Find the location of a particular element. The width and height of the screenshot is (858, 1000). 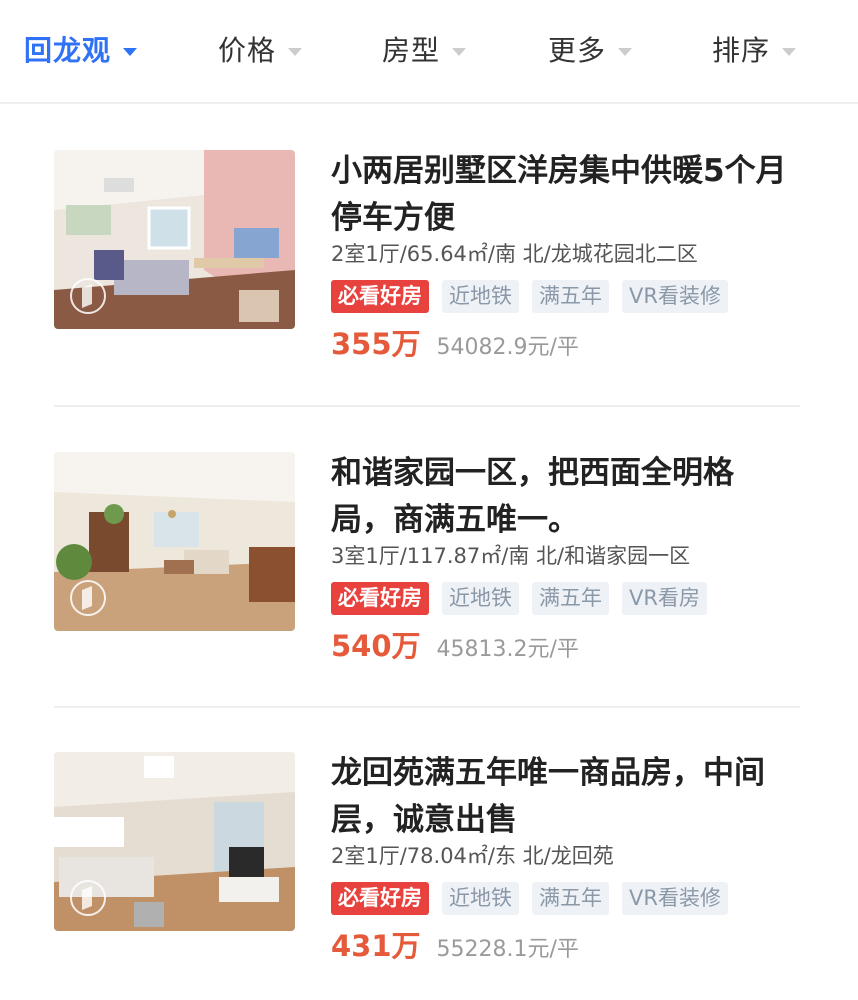

listing-meta: 3室1厅/117.87㎡/南 北/和谐家园一区 is located at coordinates (511, 556).